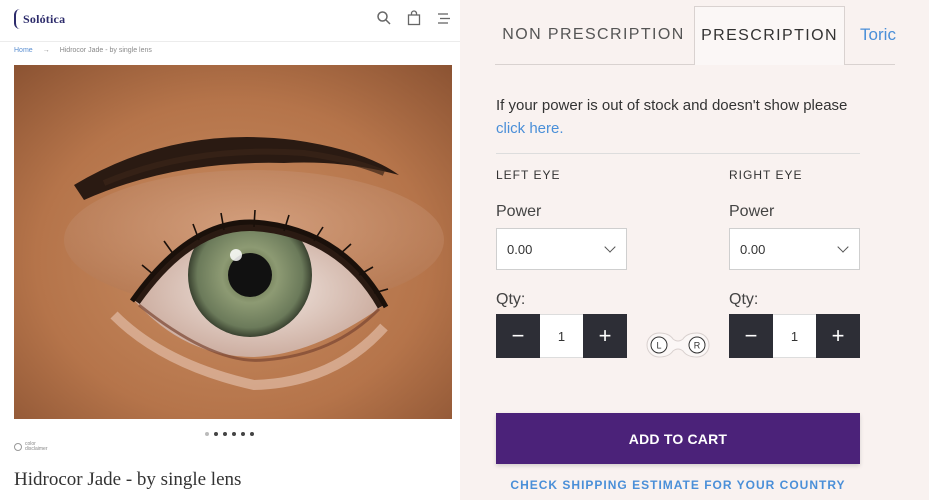 Image resolution: width=929 pixels, height=500 pixels. Describe the element at coordinates (751, 336) in the screenshot. I see `right-qty-decrease-button: −` at that location.